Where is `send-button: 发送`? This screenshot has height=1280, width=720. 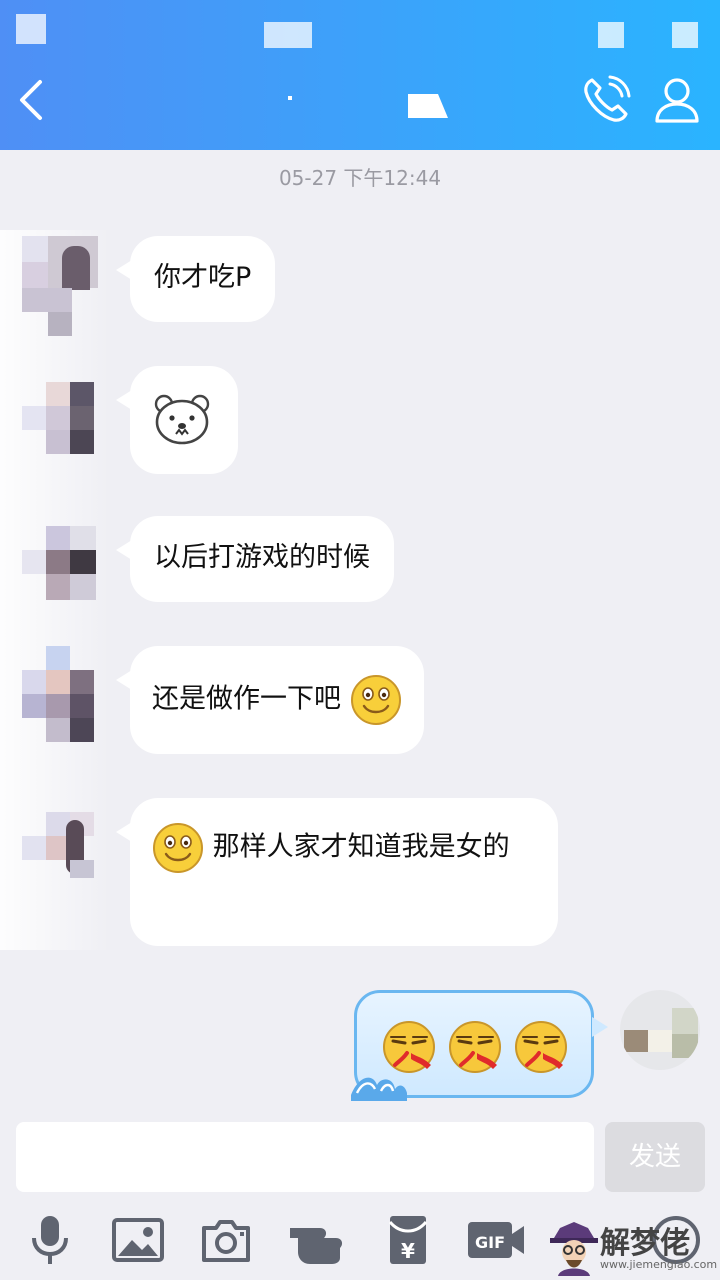 send-button: 发送 is located at coordinates (655, 1157).